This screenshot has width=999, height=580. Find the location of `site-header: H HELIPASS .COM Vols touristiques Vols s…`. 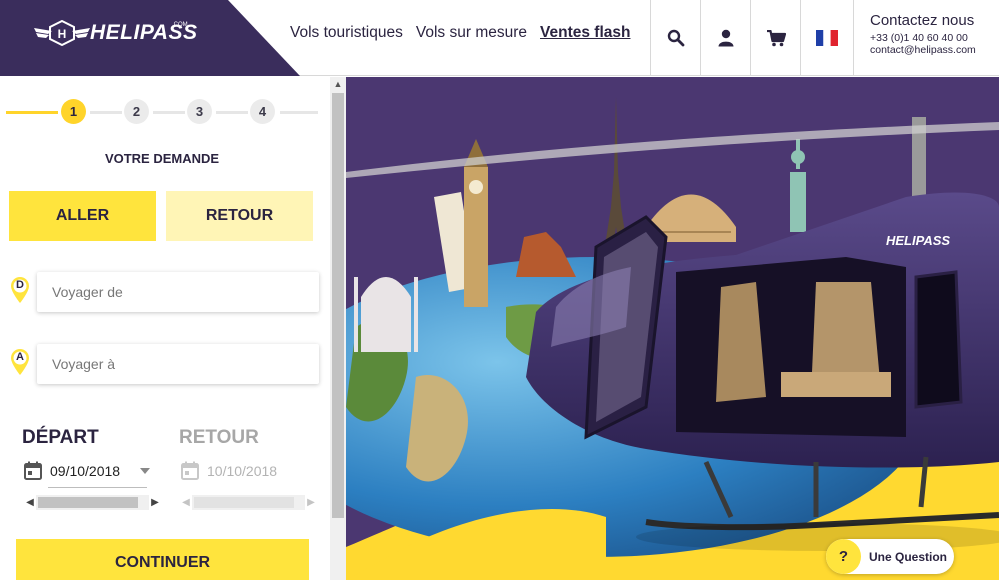

site-header: H HELIPASS .COM Vols touristiques Vols s… is located at coordinates (499, 38).